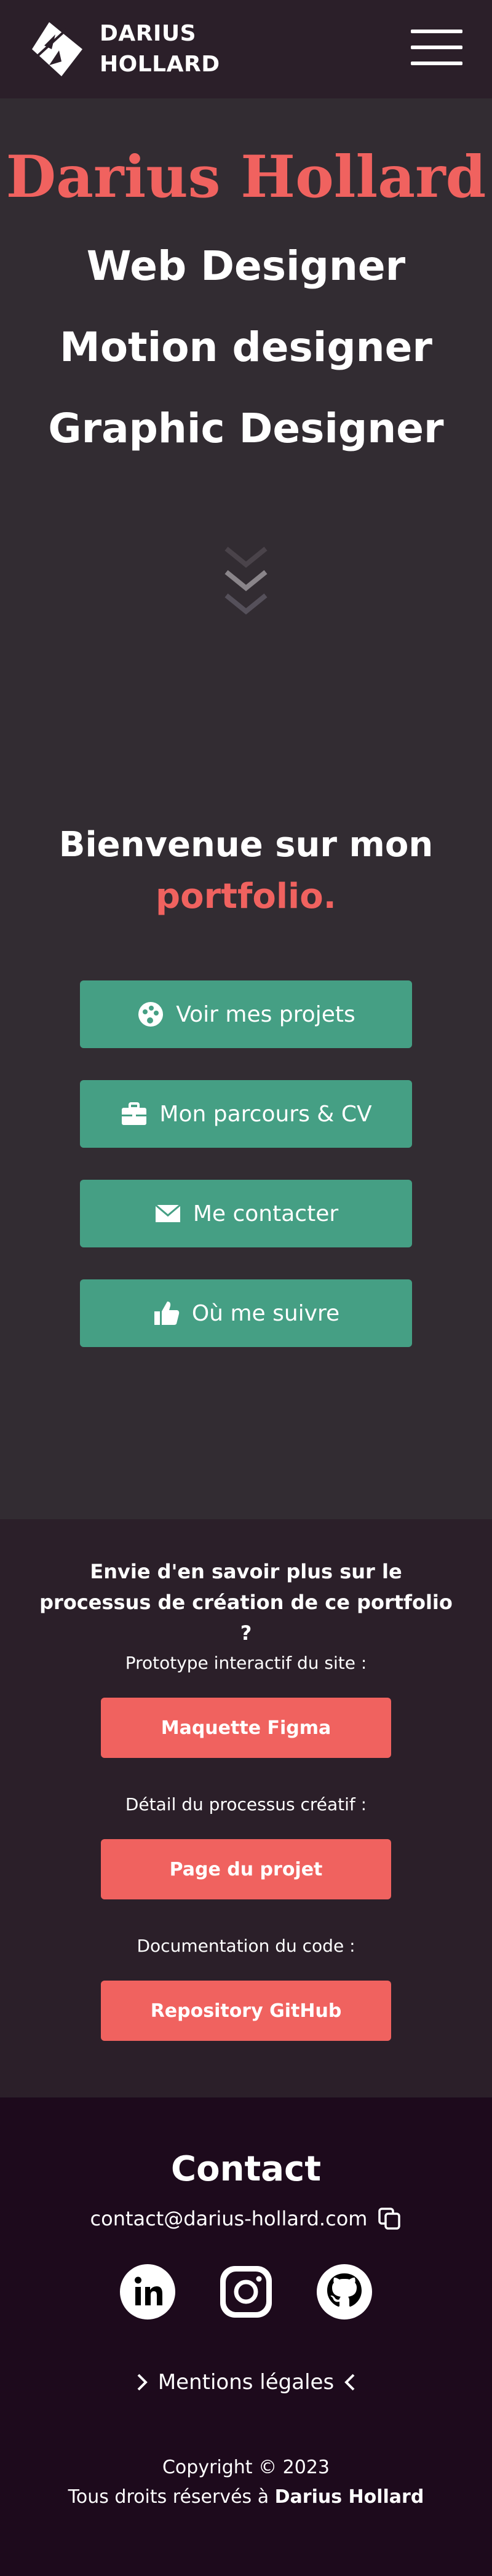 The image size is (492, 2576). What do you see at coordinates (246, 845) in the screenshot?
I see `welcome-line: Bienvenue sur mon` at bounding box center [246, 845].